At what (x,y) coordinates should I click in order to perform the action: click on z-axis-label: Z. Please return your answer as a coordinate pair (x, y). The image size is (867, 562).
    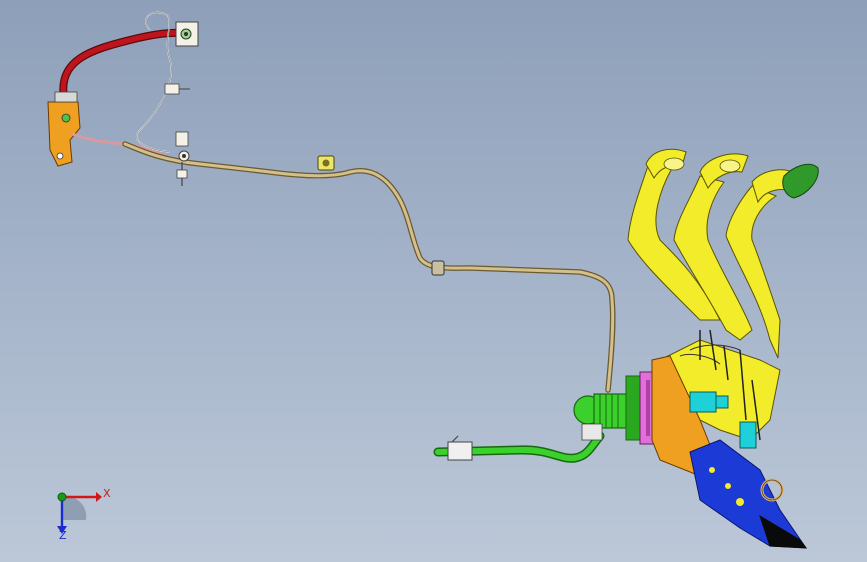
    Looking at the image, I should click on (63, 535).